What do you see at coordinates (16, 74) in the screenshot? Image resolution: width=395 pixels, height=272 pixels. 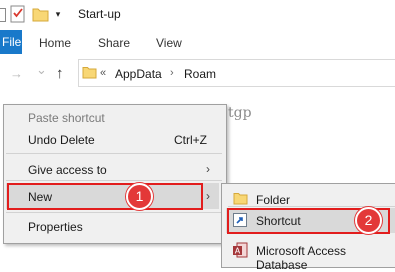 I see `forward-arrow-icon: →` at bounding box center [16, 74].